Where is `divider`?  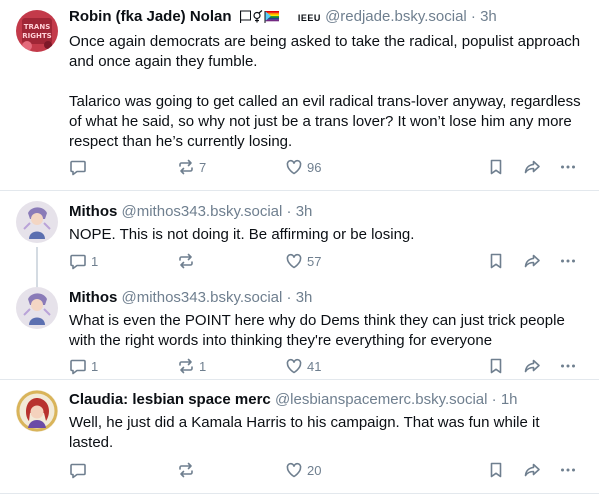 divider is located at coordinates (299, 493).